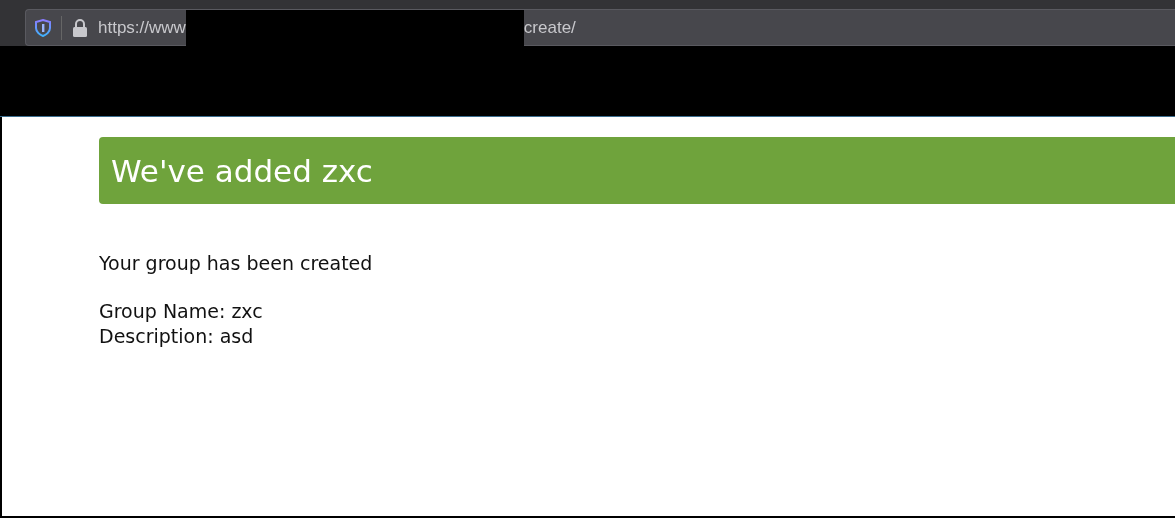 The width and height of the screenshot is (1175, 518). I want to click on shield-icon, so click(43, 27).